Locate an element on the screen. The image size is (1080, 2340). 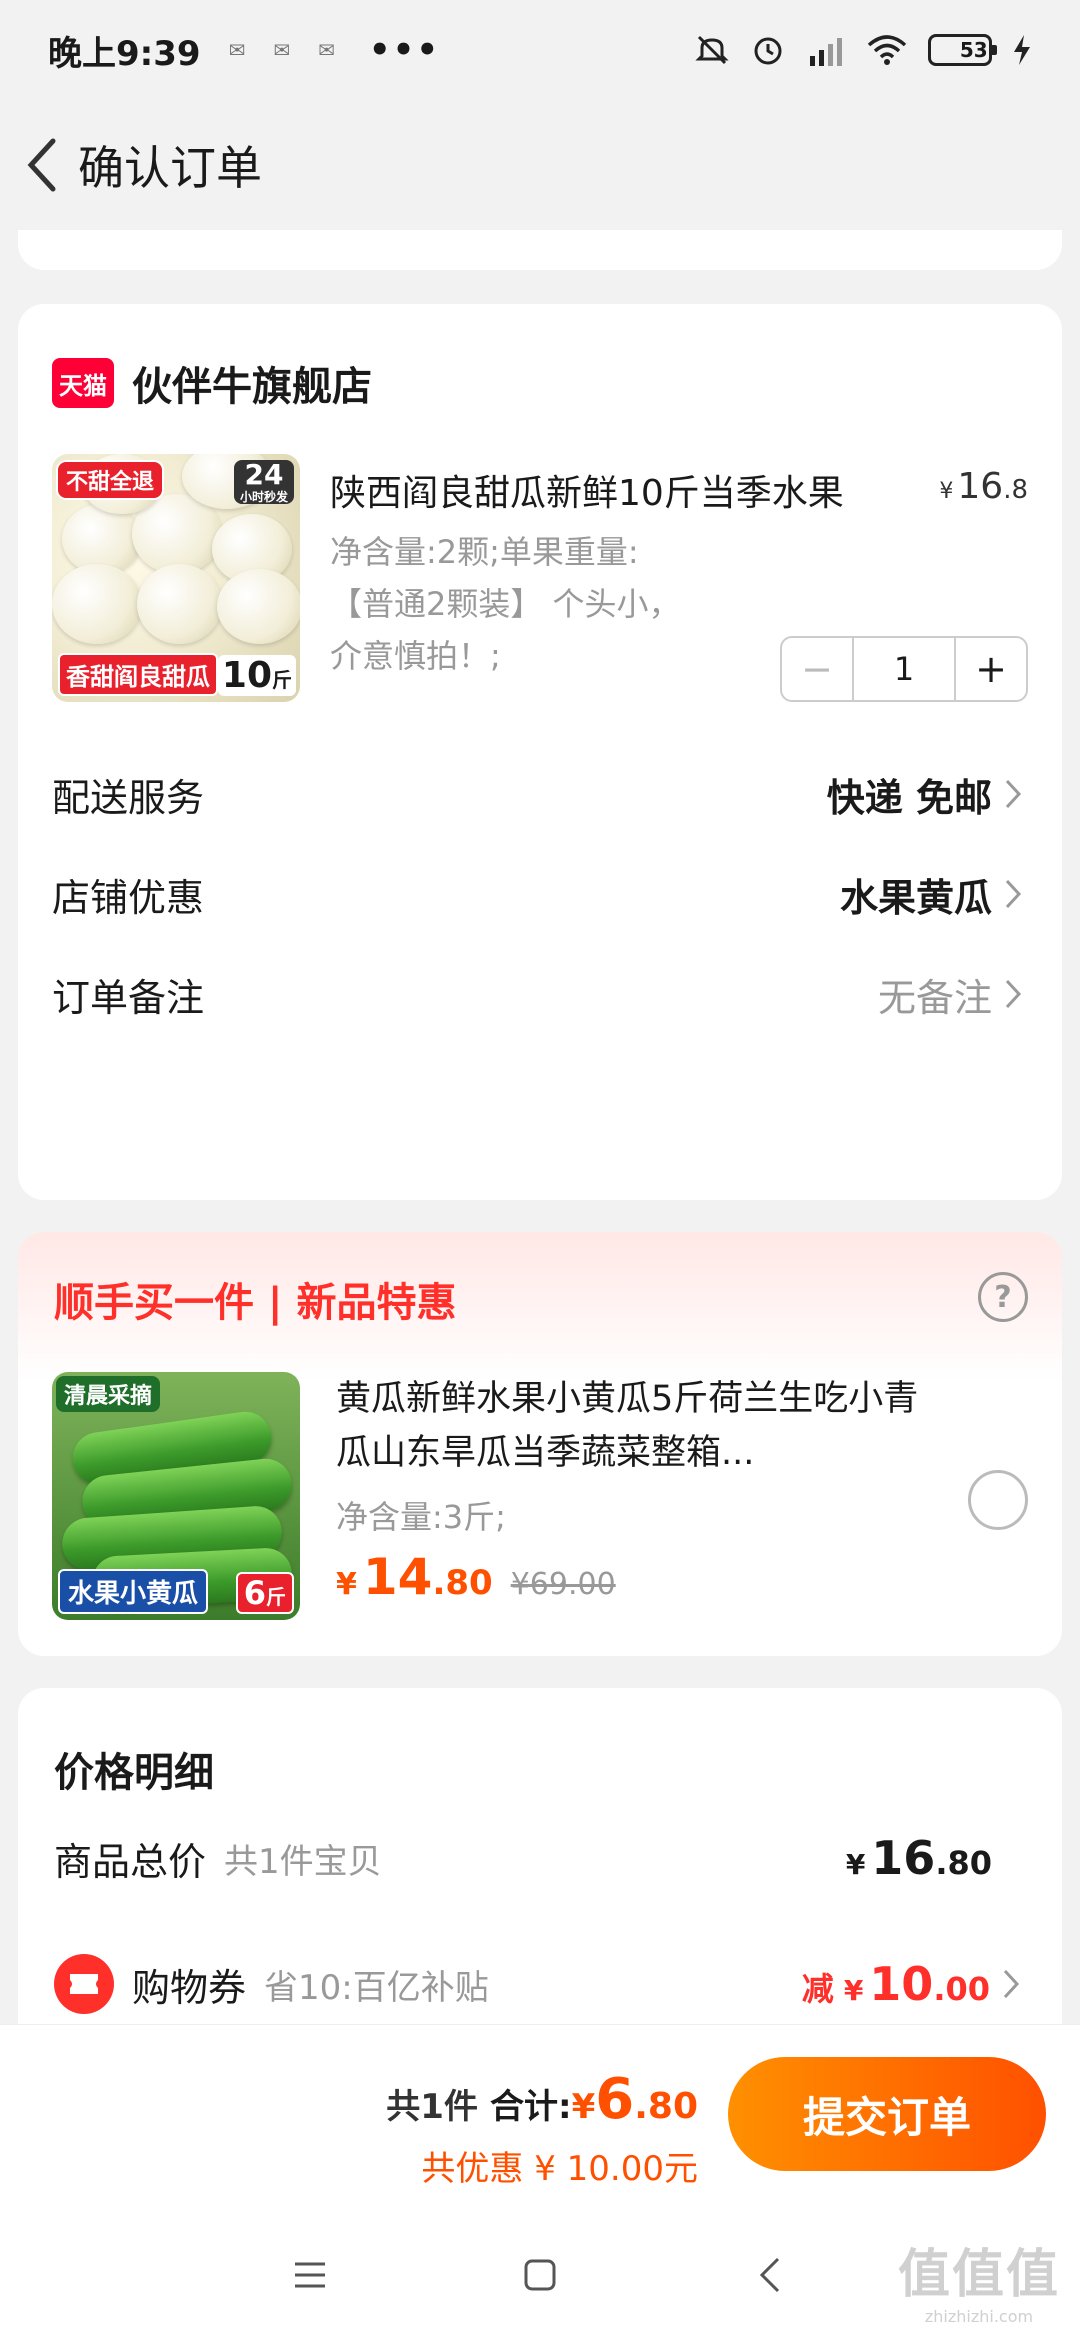
spec-line: 介意慎拍！; is located at coordinates (415, 656).